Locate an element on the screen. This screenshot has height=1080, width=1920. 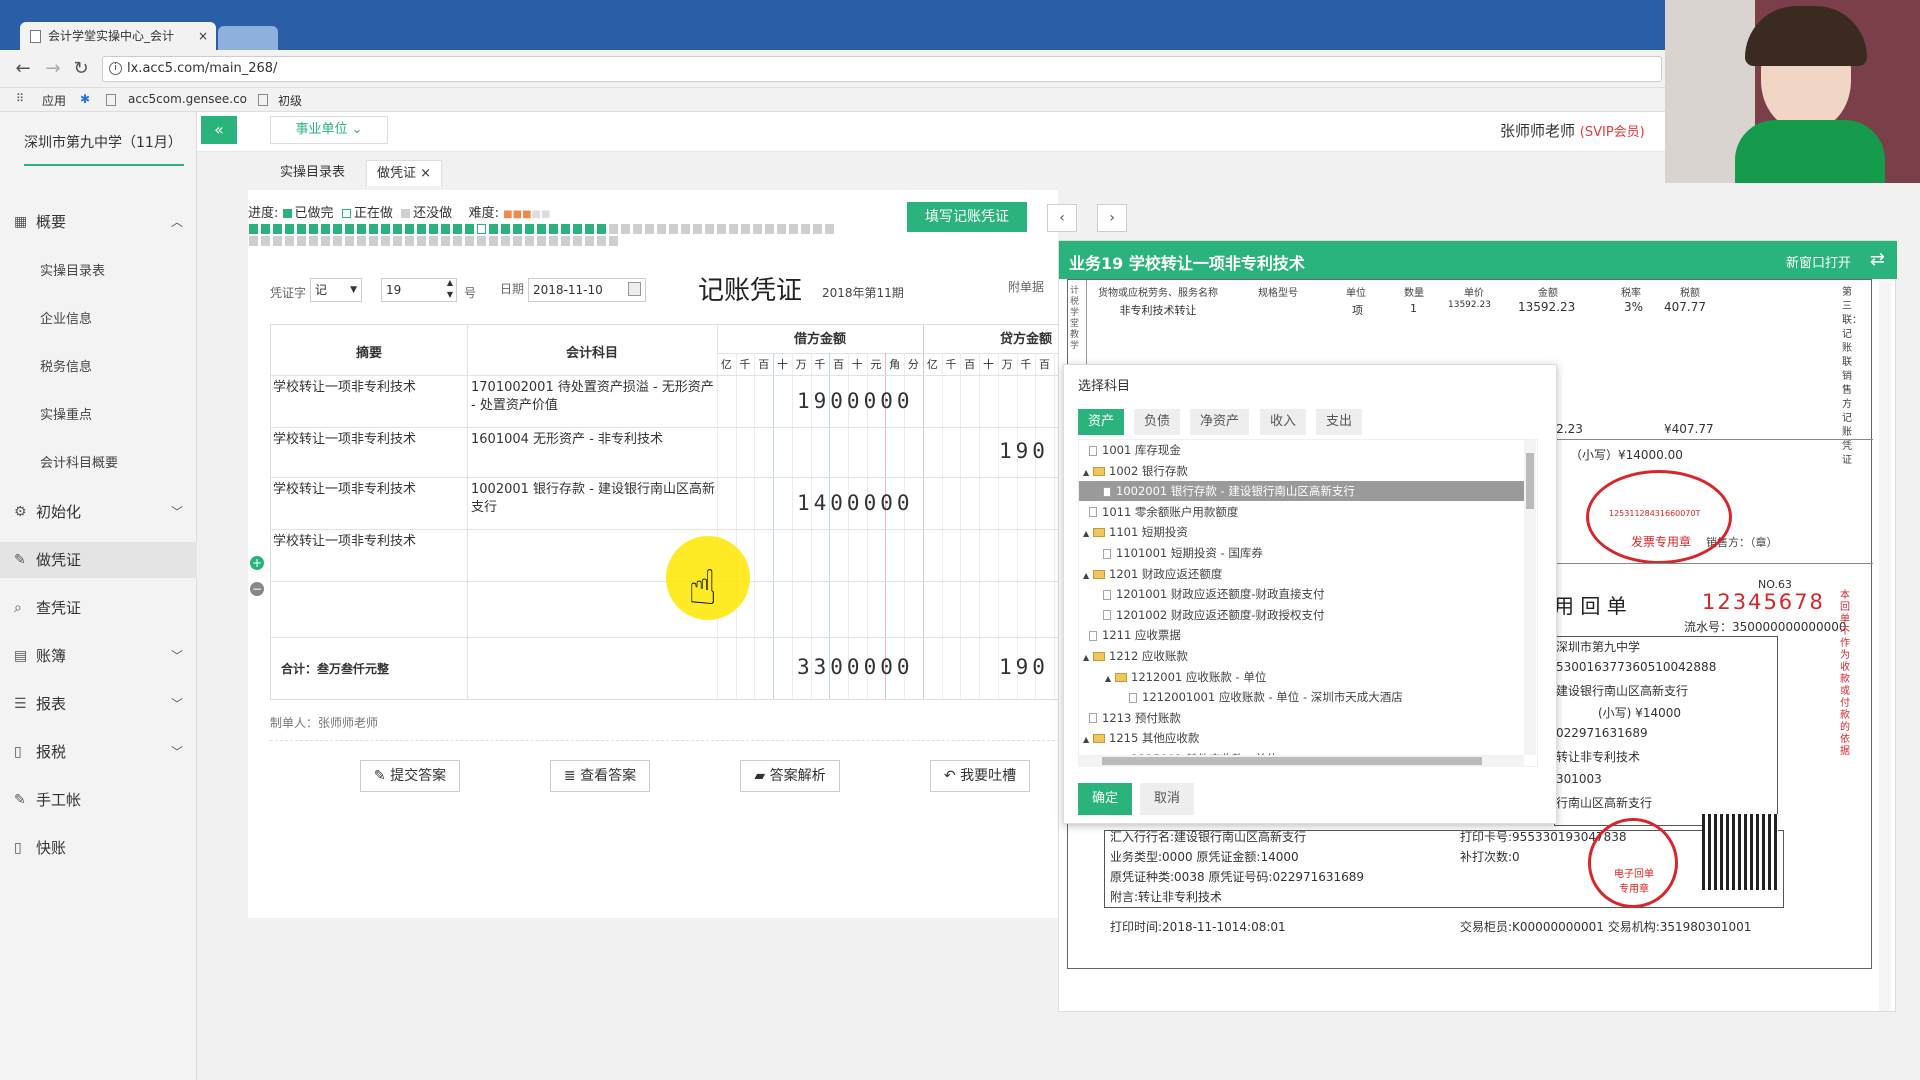
stepper-icon: ▲ ▼ is located at coordinates (450, 289).